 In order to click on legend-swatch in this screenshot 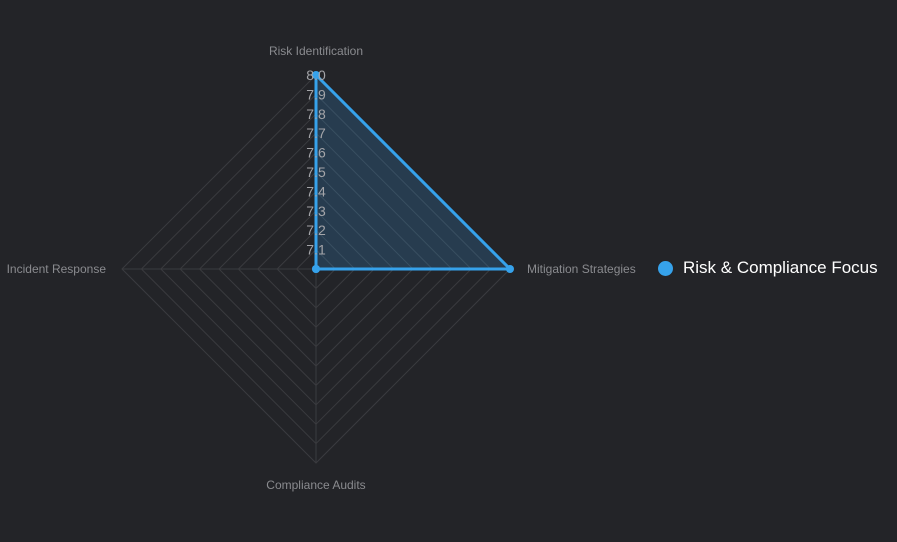, I will do `click(665, 268)`.